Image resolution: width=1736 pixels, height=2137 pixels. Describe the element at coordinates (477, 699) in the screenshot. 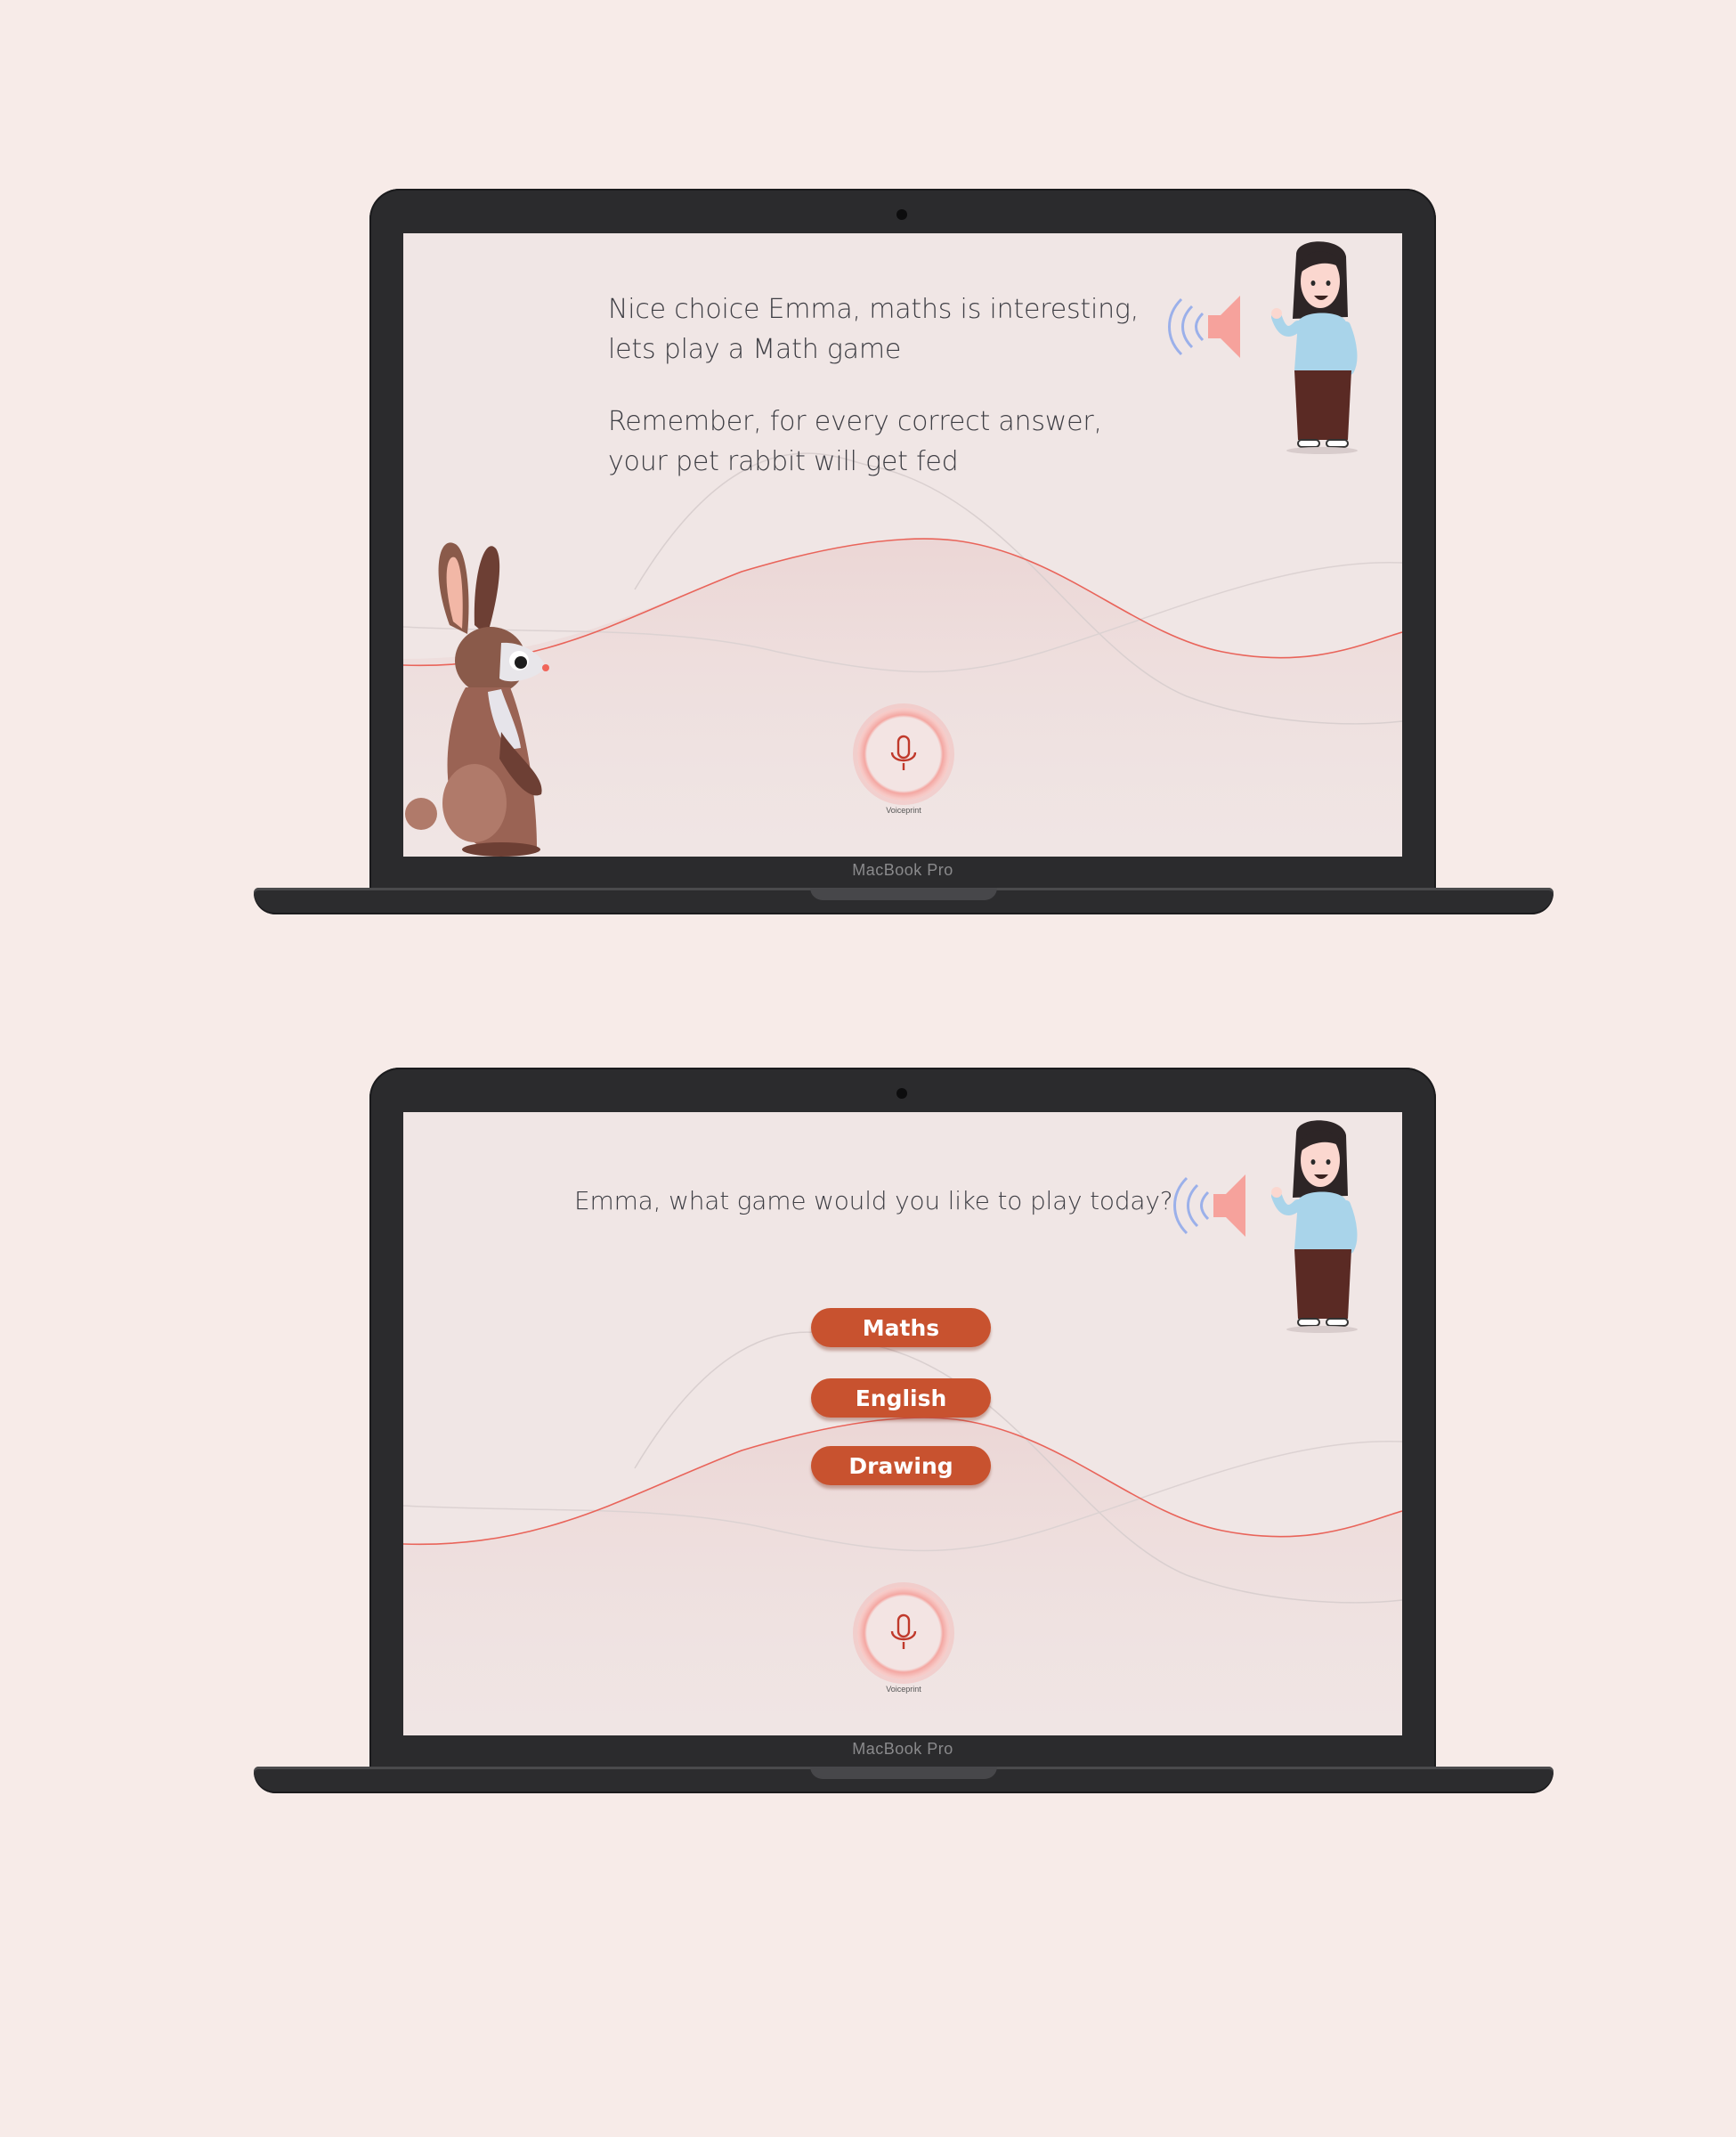

I see `pet-rabbit` at that location.